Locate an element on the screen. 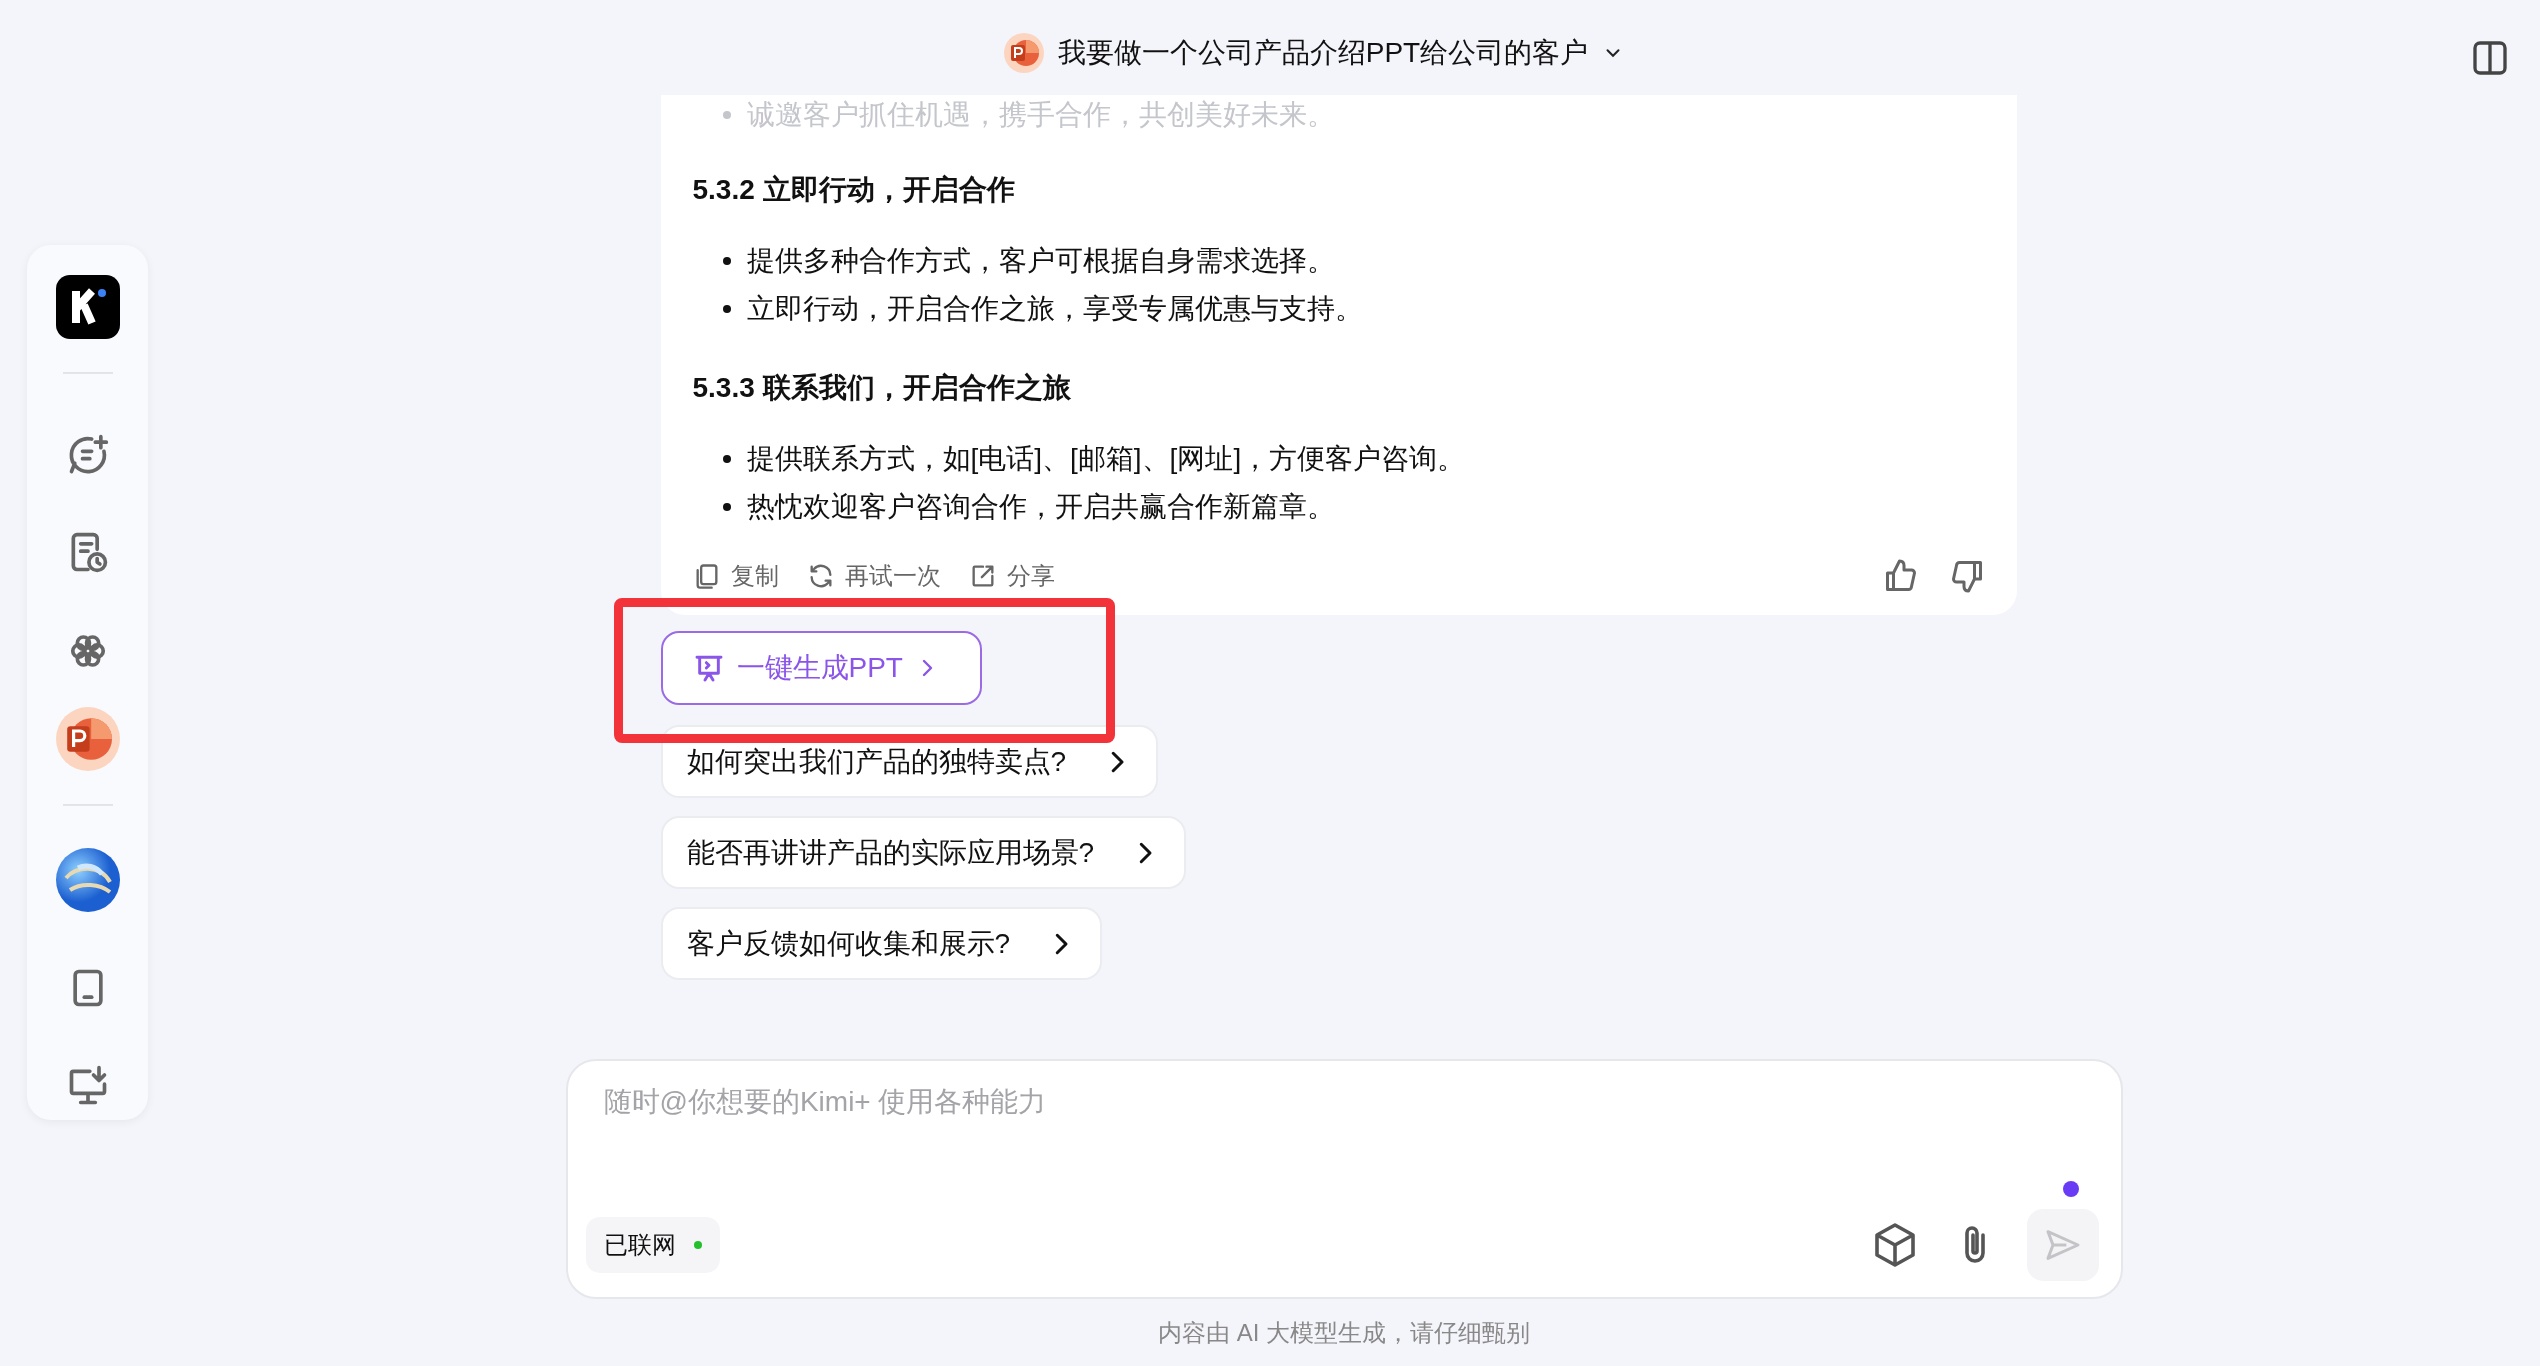 This screenshot has width=2540, height=1366. status-dot is located at coordinates (2070, 1189).